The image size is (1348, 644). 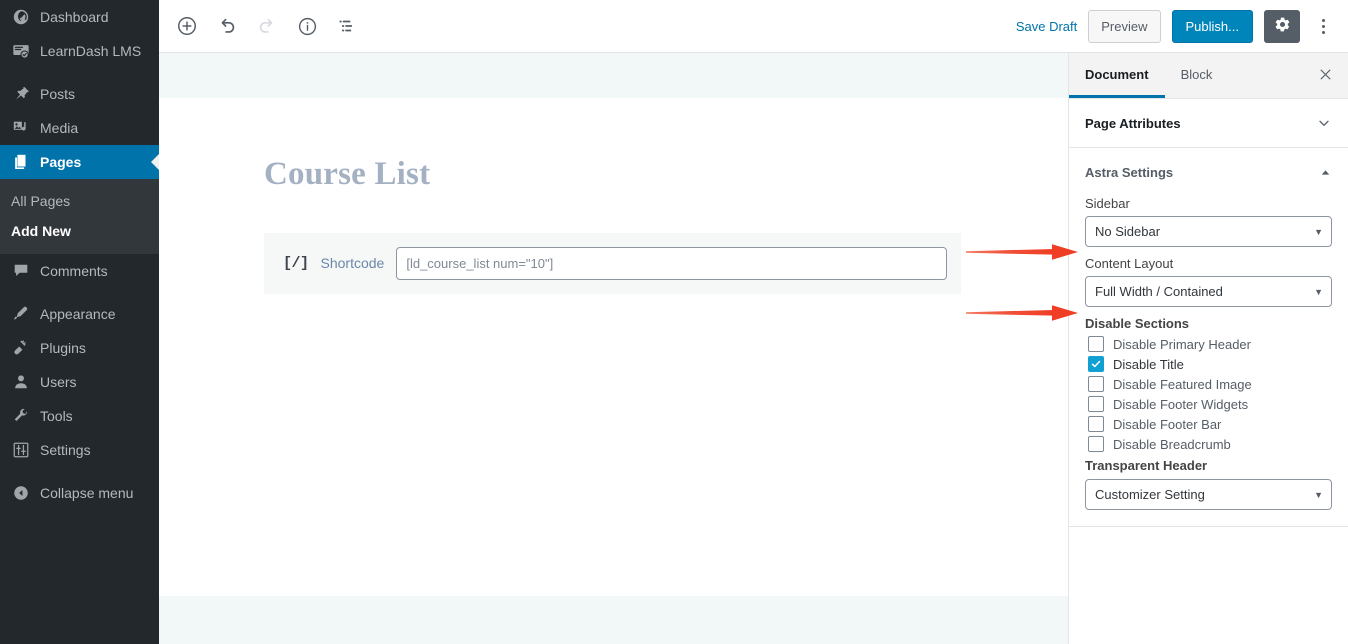 I want to click on checkbox-row-disable-breadcrumb: Disable Breadcrumb, so click(x=1208, y=444).